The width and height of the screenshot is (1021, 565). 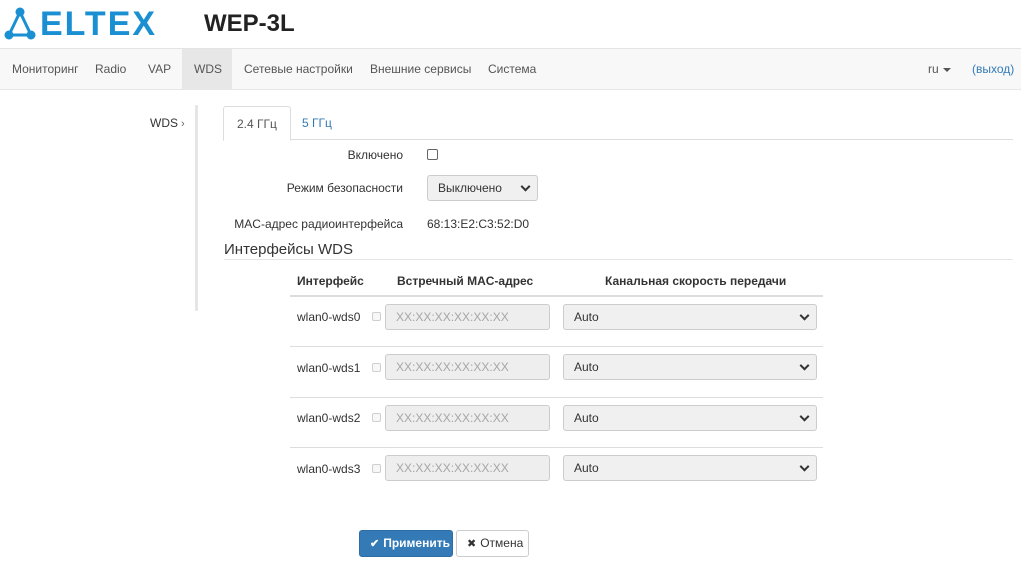 What do you see at coordinates (618, 259) in the screenshot?
I see `section-divider` at bounding box center [618, 259].